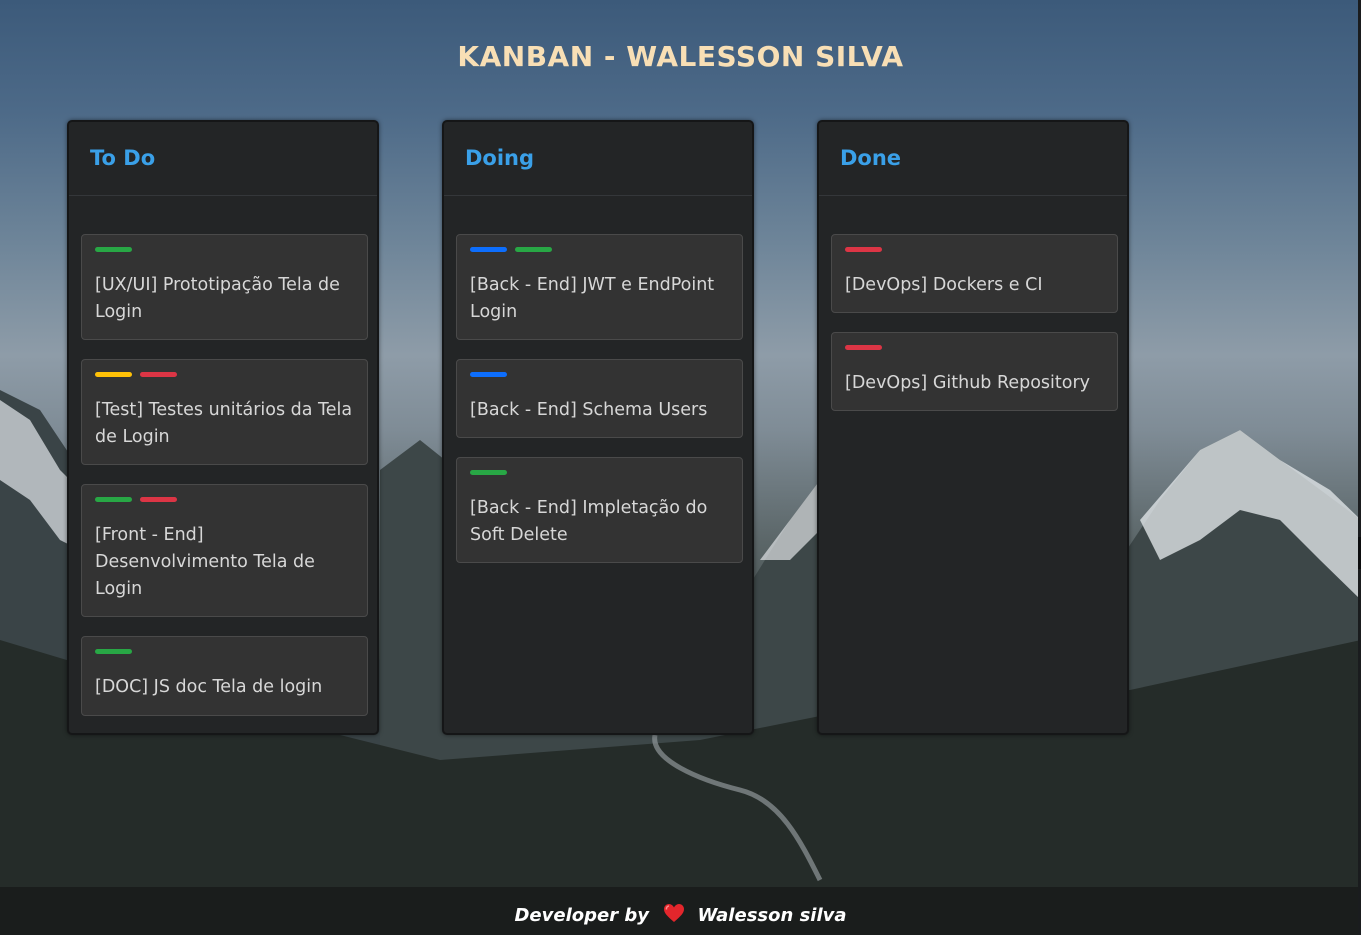  I want to click on task-card: [DevOps] Github Repository, so click(974, 371).